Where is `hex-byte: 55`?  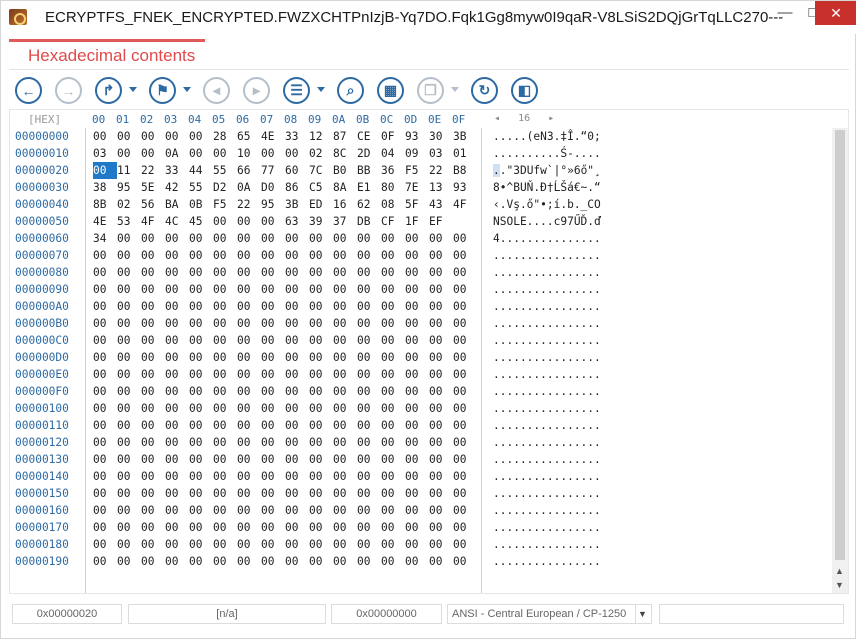 hex-byte: 55 is located at coordinates (201, 187).